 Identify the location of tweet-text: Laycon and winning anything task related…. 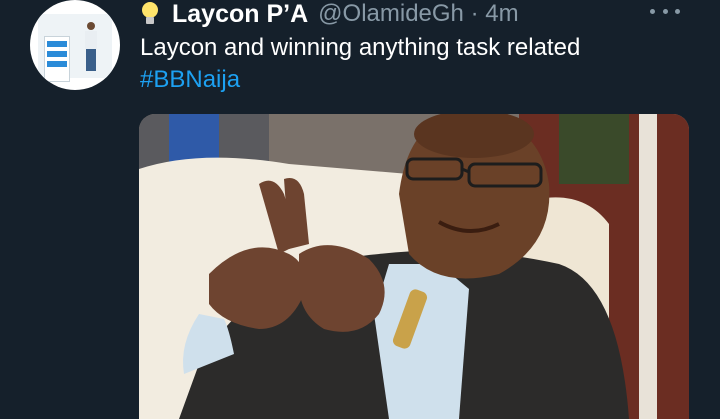
(420, 64).